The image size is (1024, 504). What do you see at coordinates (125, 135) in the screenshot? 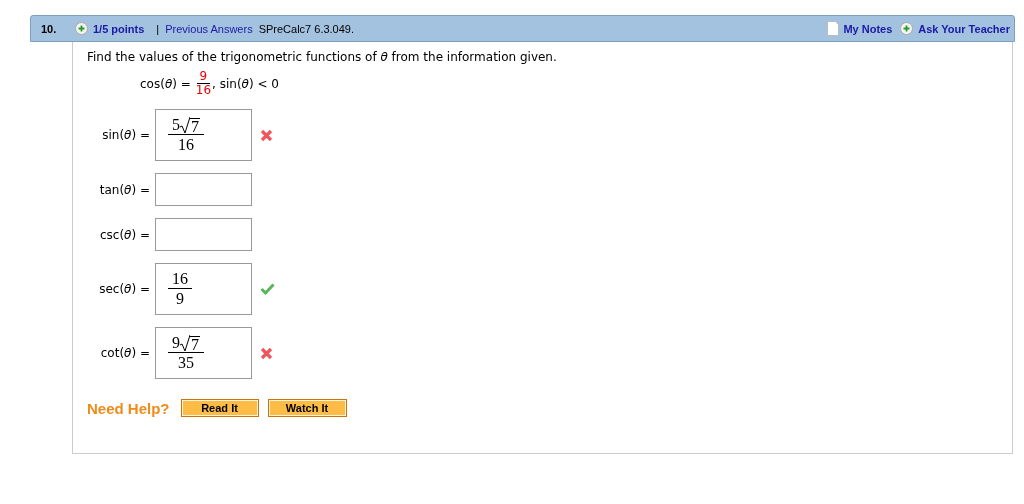
I see `function-label: sin(θ) =` at bounding box center [125, 135].